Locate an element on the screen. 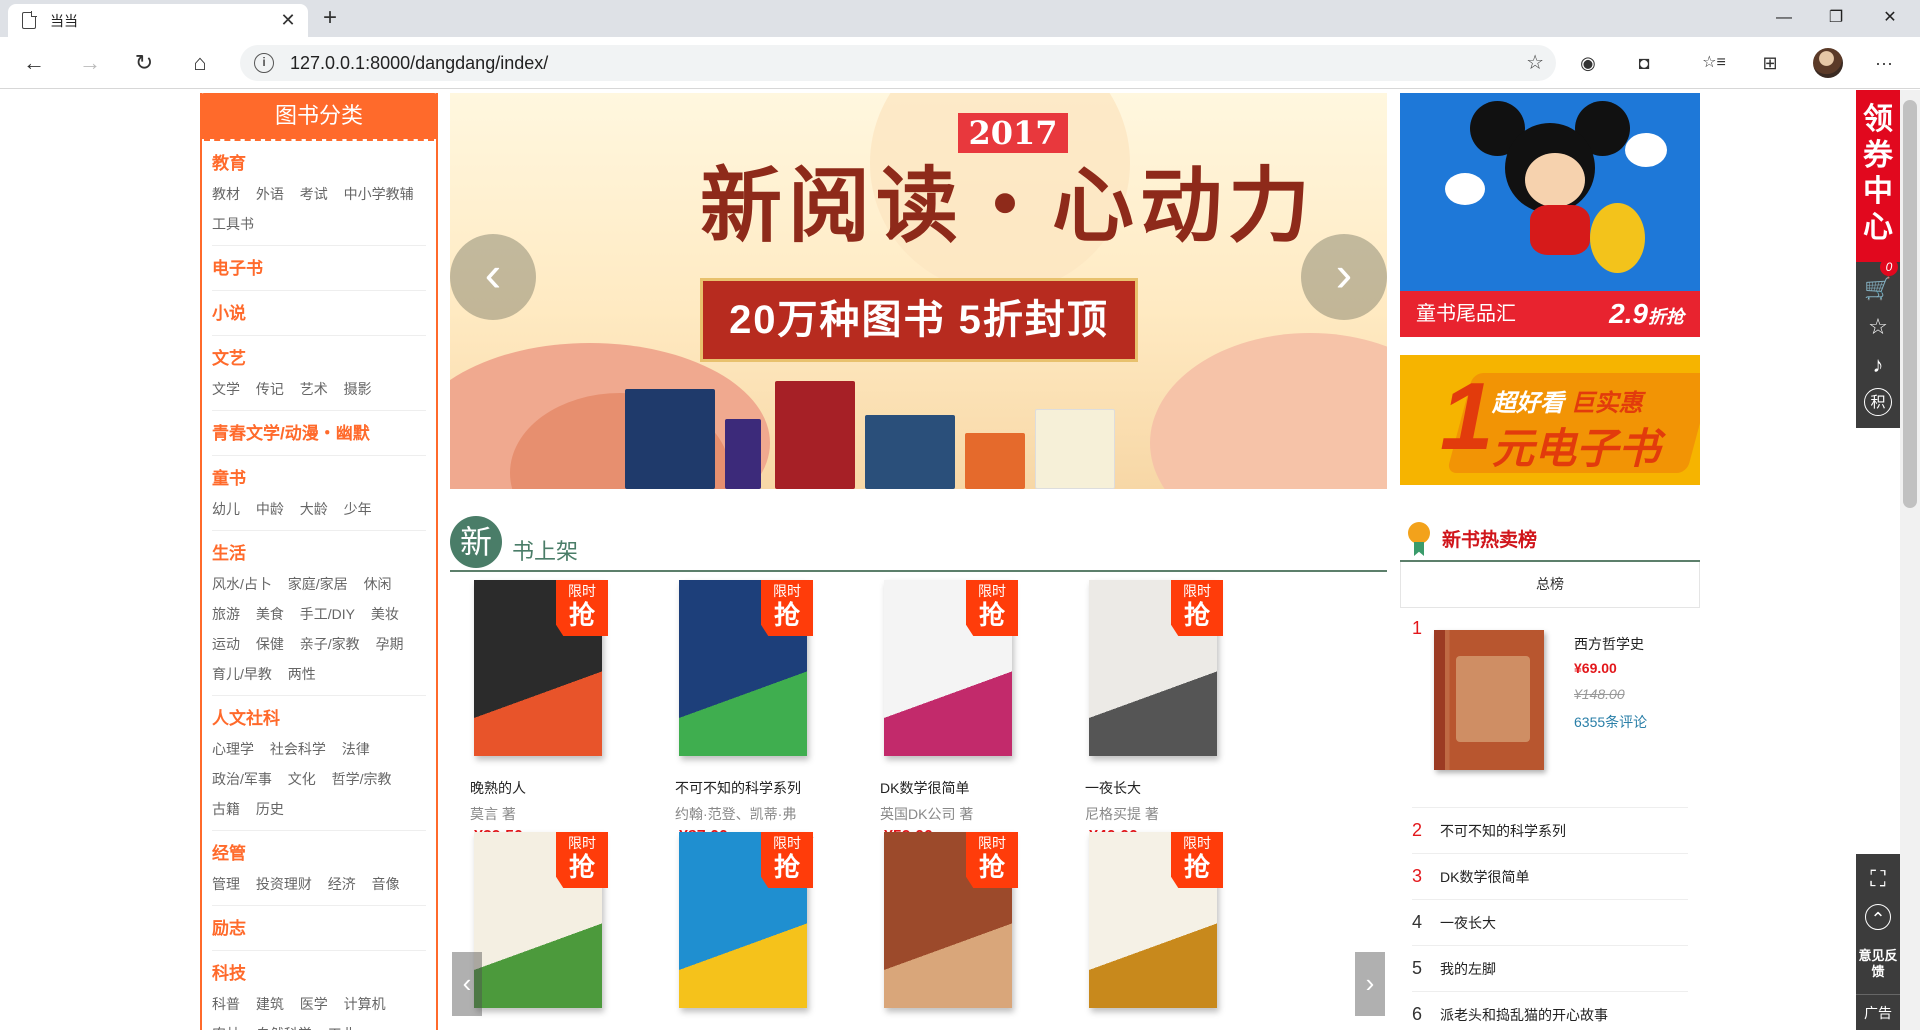 This screenshot has height=1030, width=1920. ad-label: 广告 is located at coordinates (1878, 1012).